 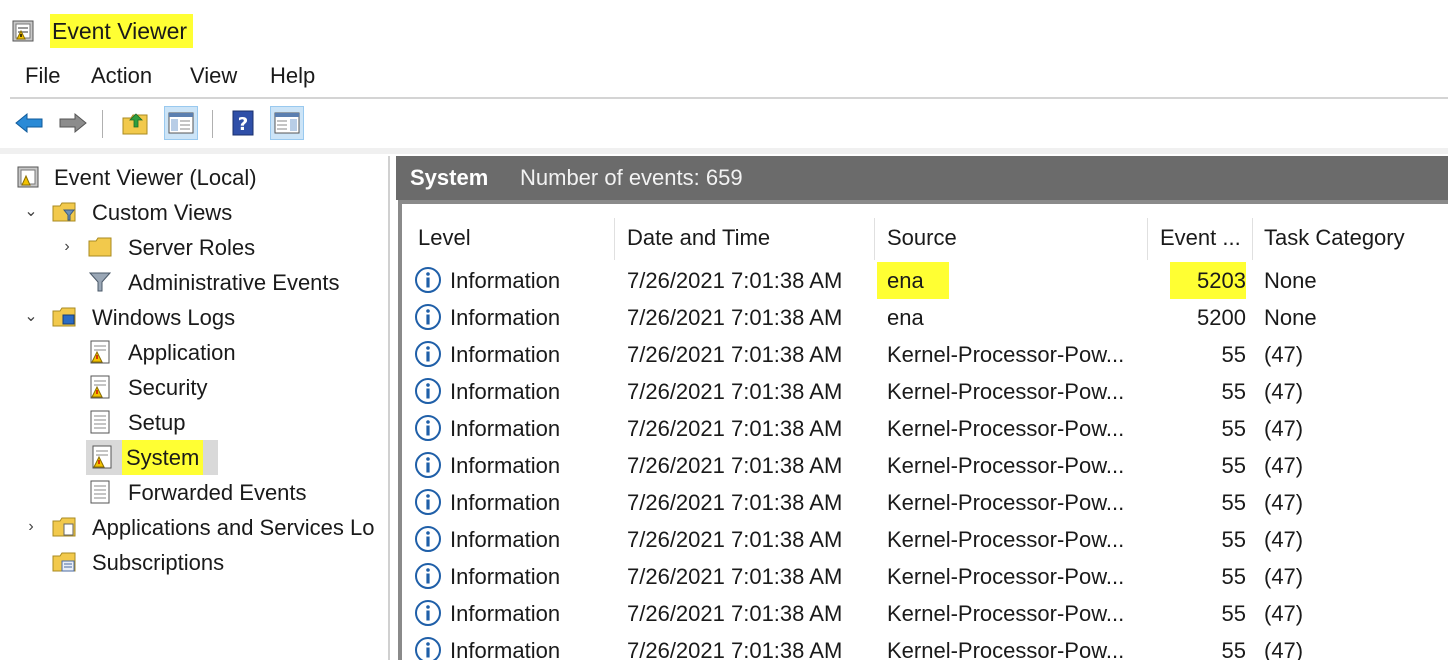 I want to click on tree-label: Custom Views, so click(x=162, y=212).